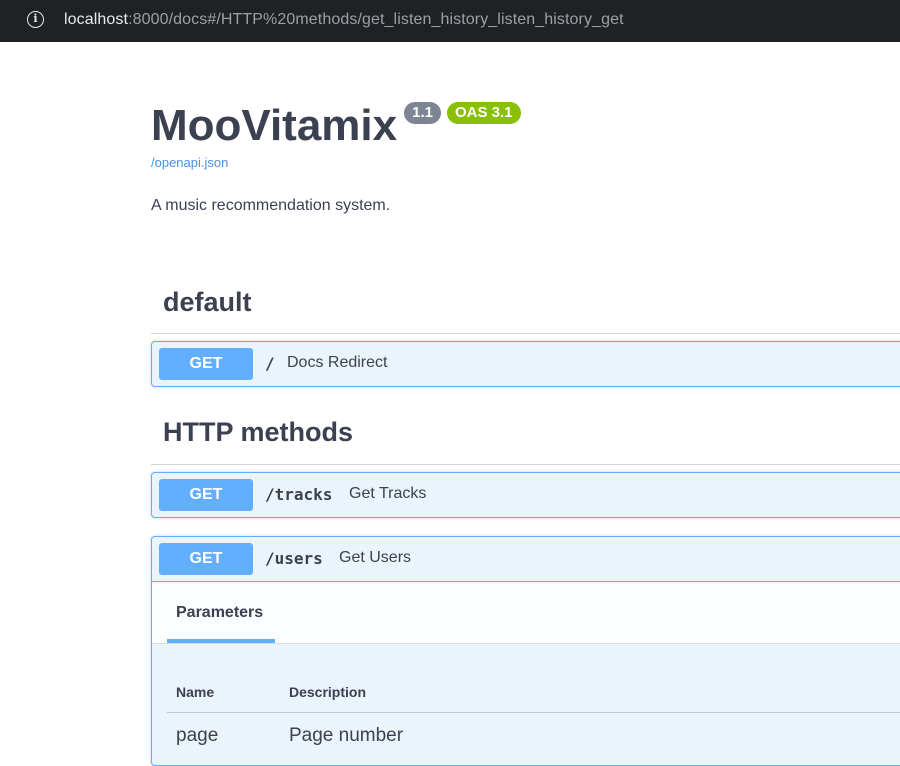 This screenshot has width=900, height=766. I want to click on active-tab-indicator, so click(221, 641).